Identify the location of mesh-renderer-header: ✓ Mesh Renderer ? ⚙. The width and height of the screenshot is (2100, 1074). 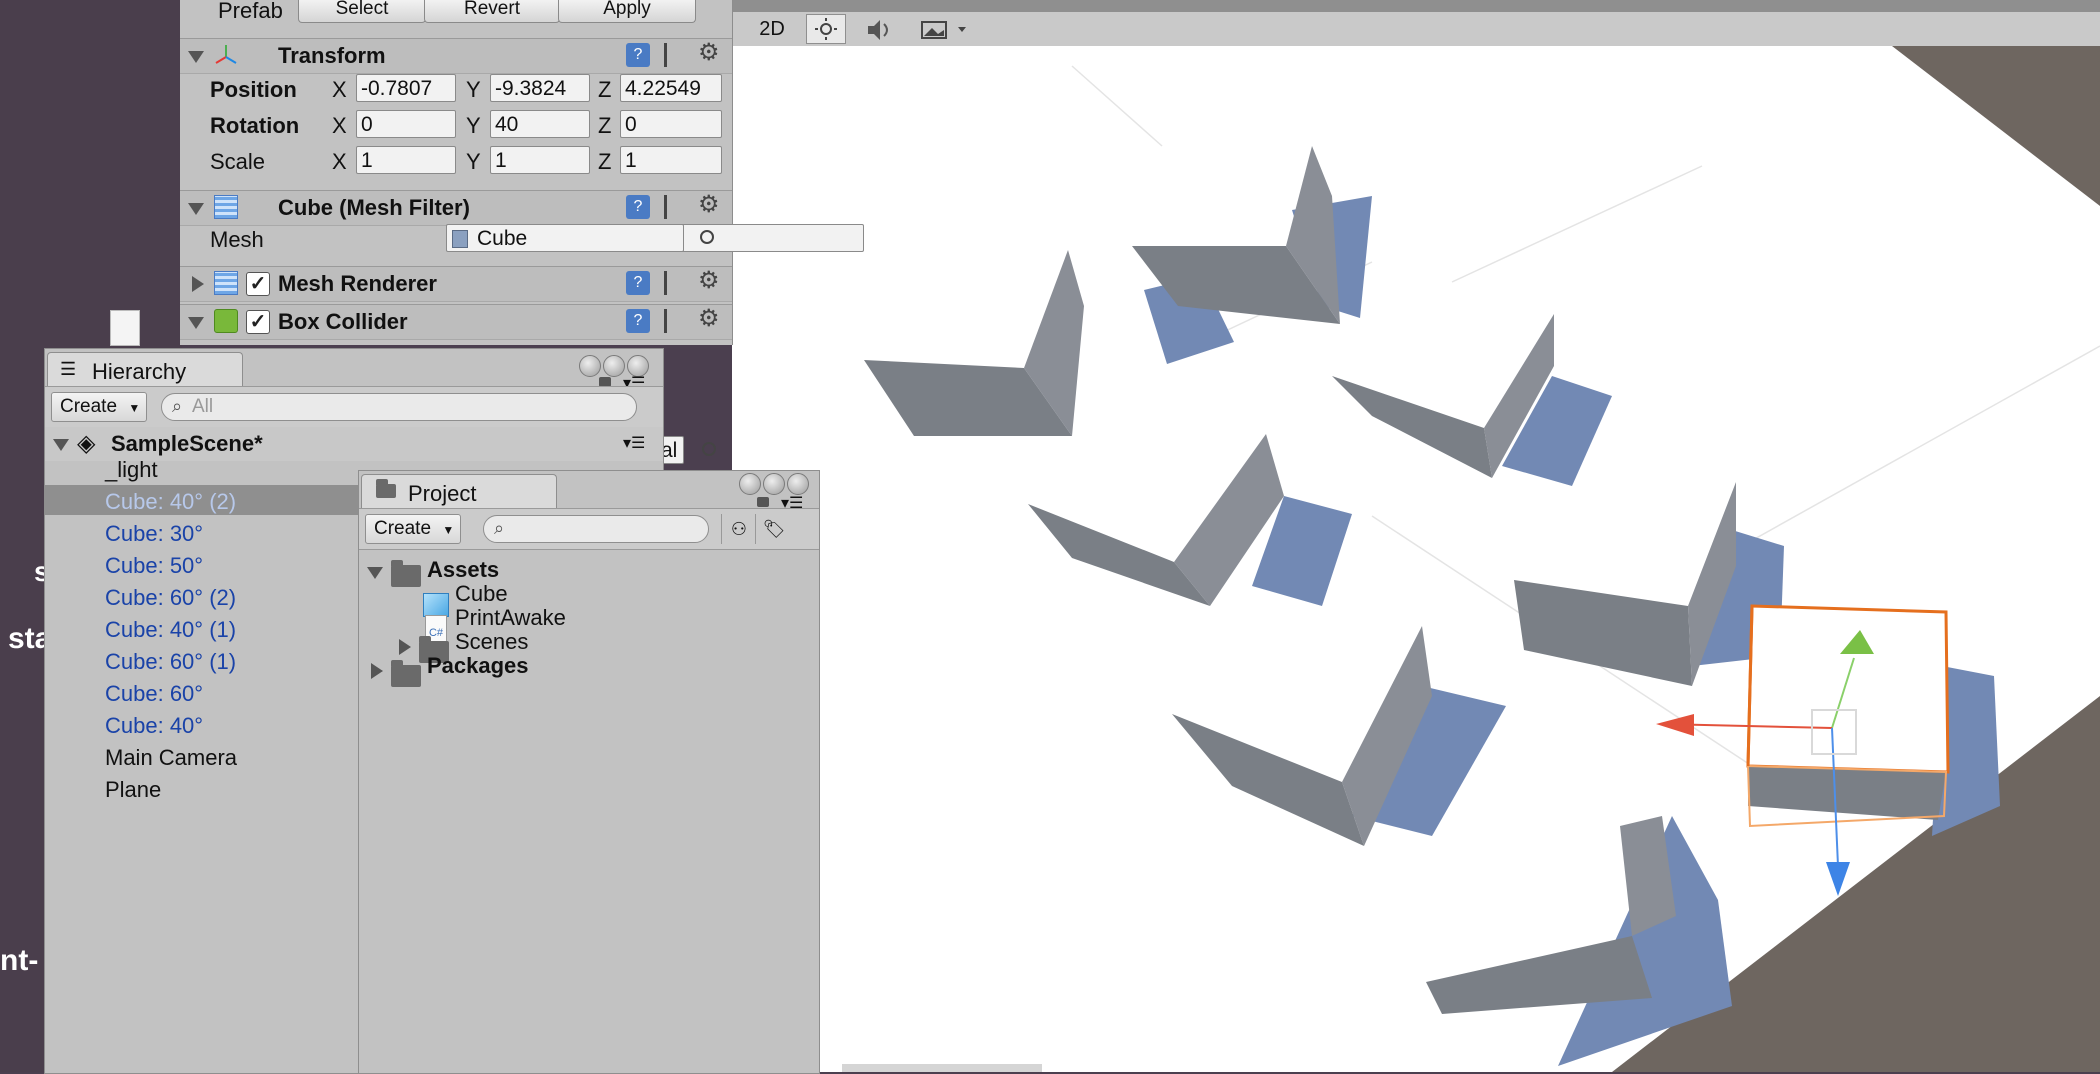
(456, 284).